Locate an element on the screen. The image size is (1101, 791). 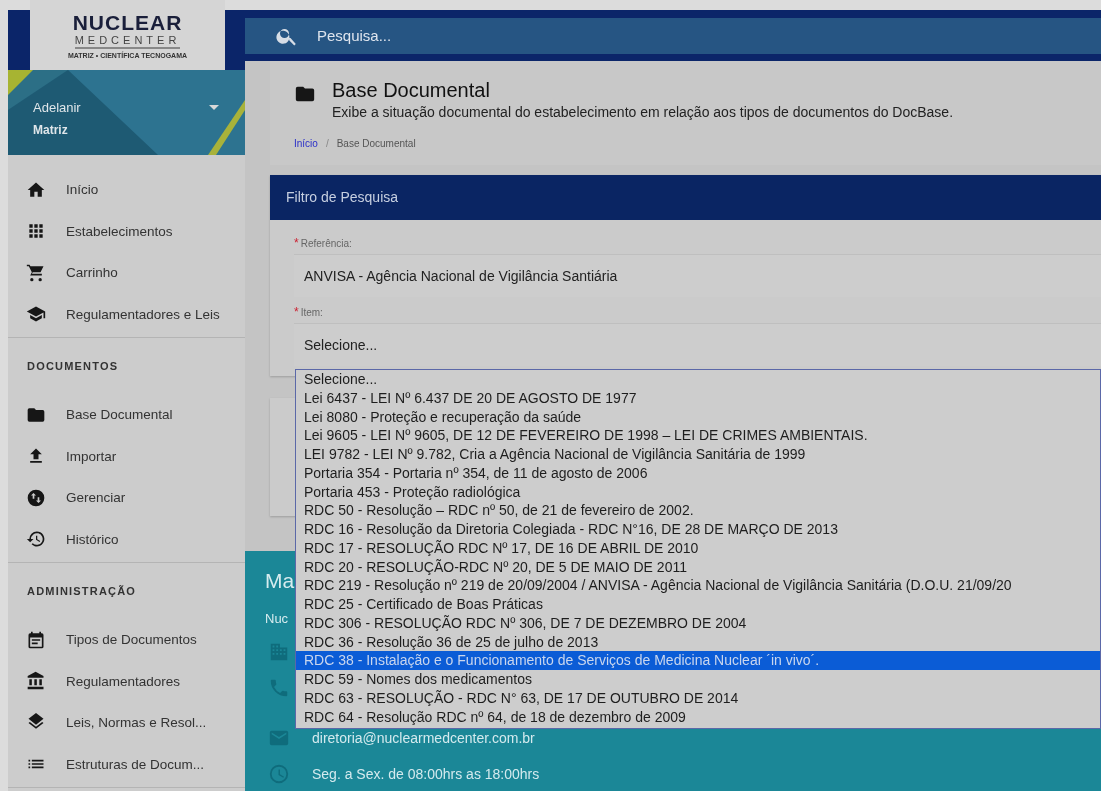
field-label: Item: is located at coordinates (311, 312).